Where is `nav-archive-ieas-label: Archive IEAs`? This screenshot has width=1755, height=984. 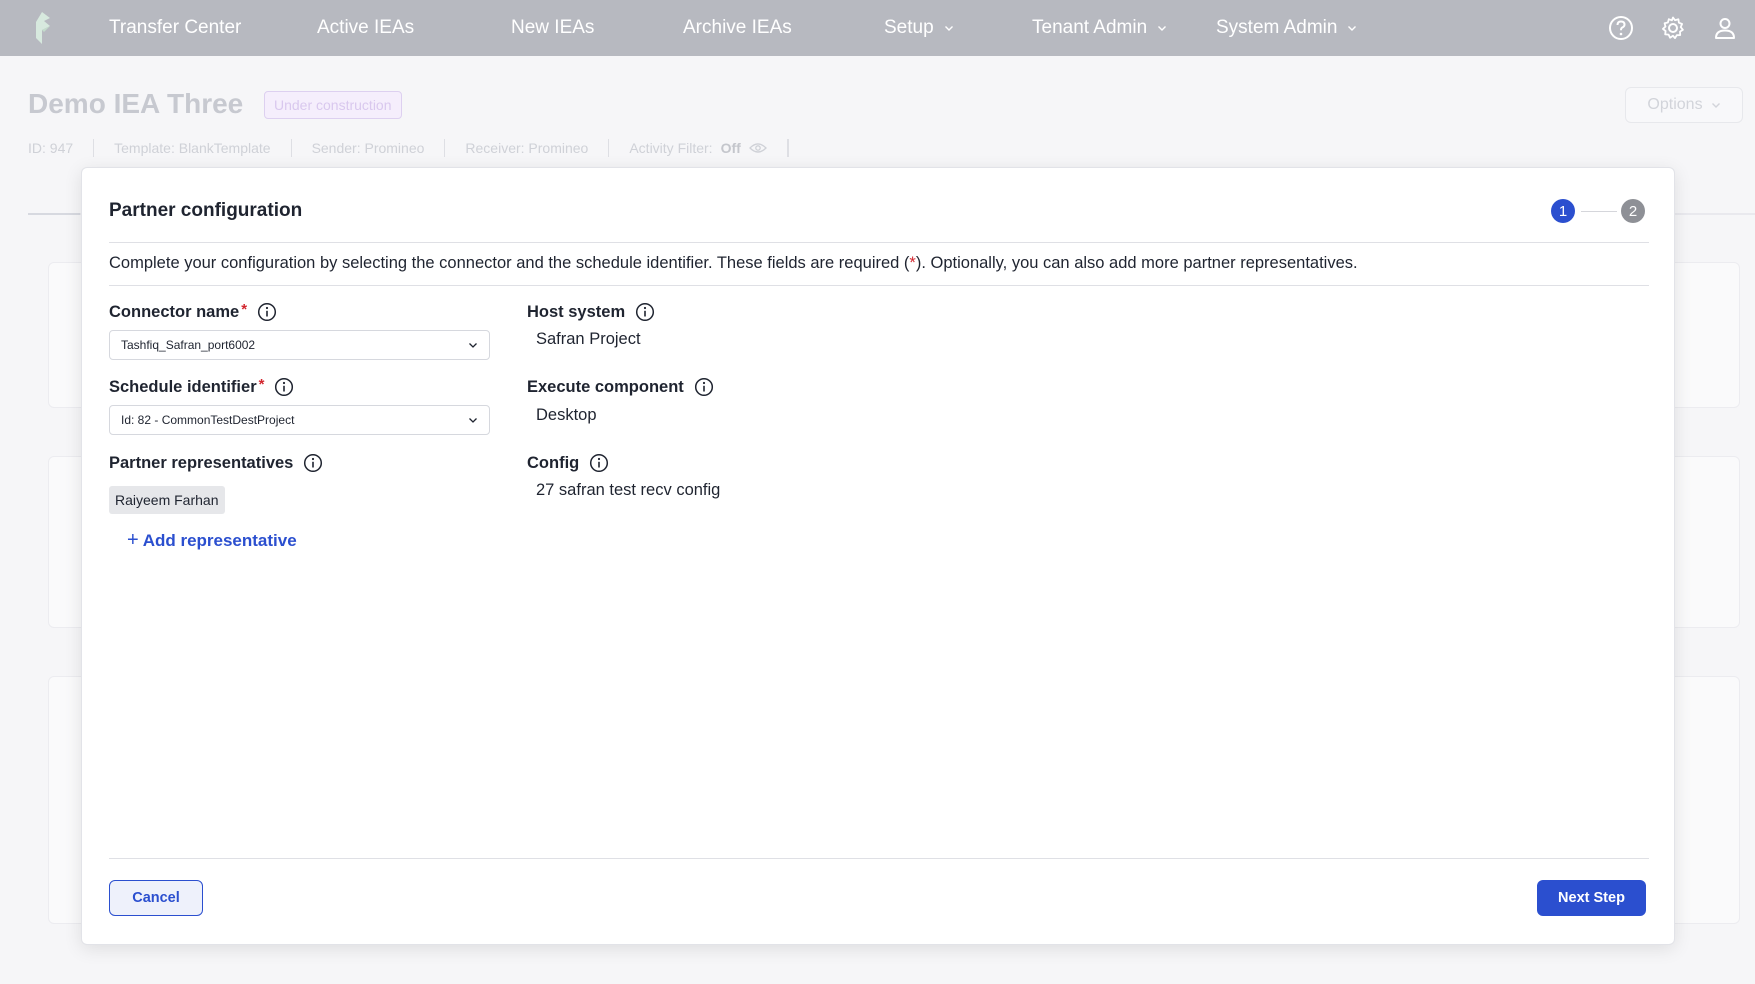 nav-archive-ieas-label: Archive IEAs is located at coordinates (737, 27).